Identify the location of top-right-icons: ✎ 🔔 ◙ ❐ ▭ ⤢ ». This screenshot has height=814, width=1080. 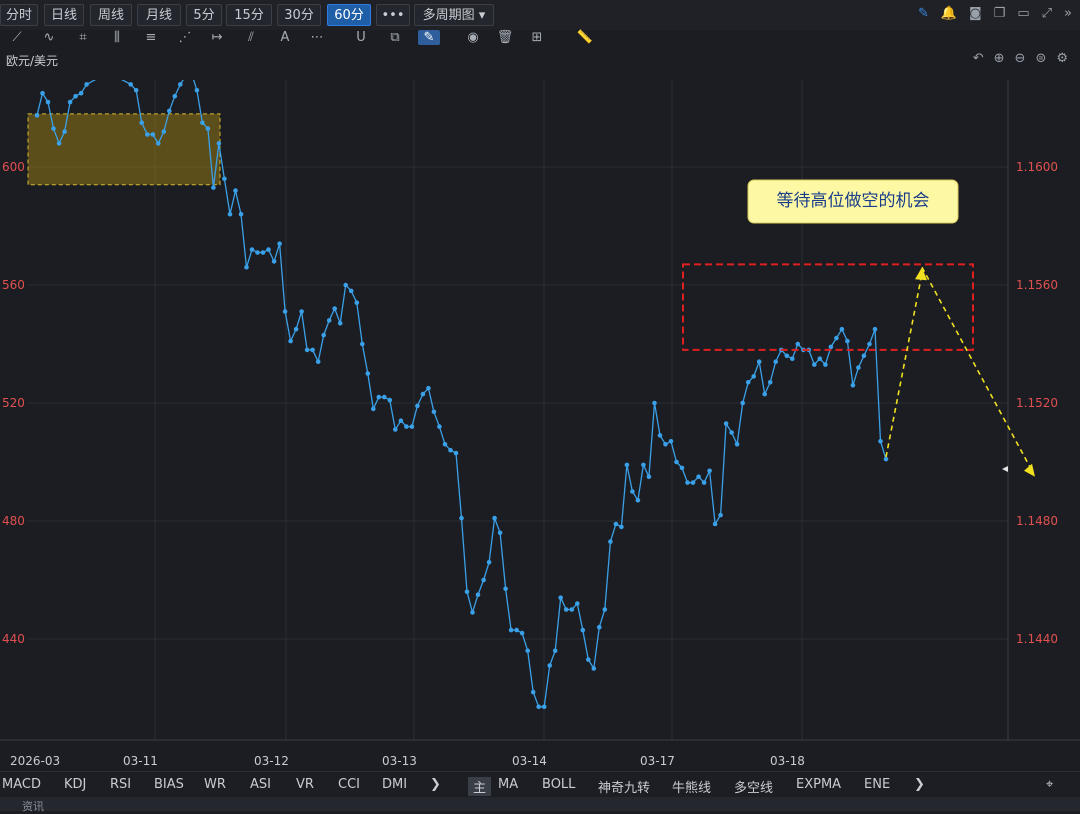
(995, 13).